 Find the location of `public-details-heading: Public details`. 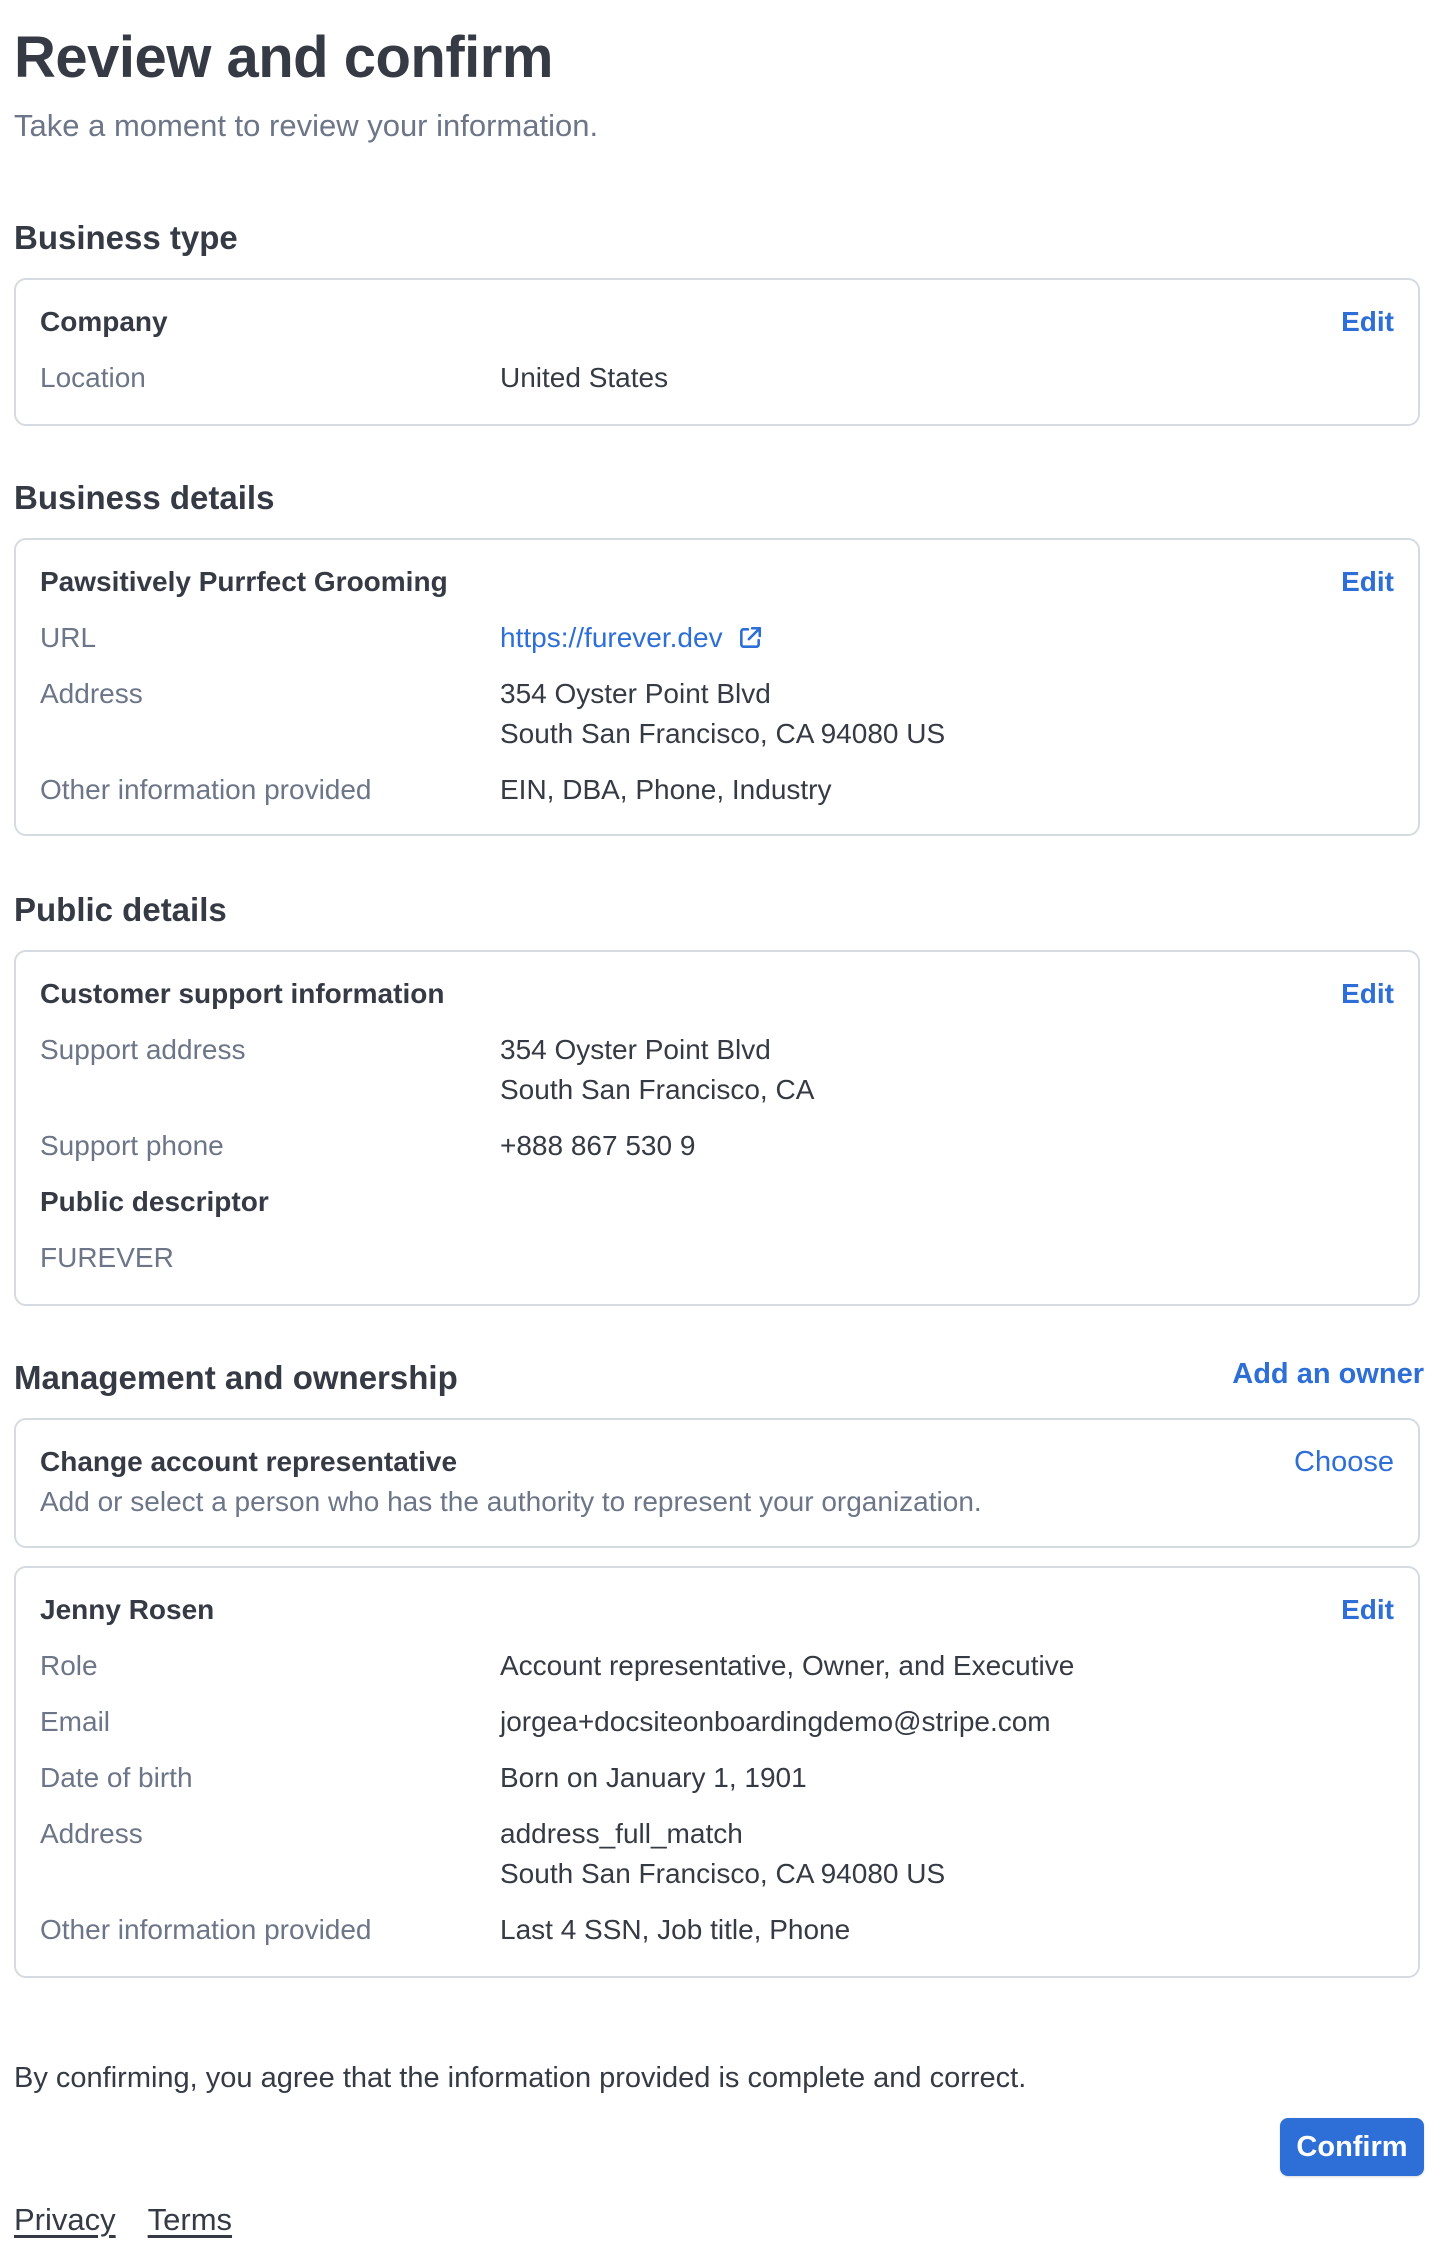

public-details-heading: Public details is located at coordinates (120, 909).